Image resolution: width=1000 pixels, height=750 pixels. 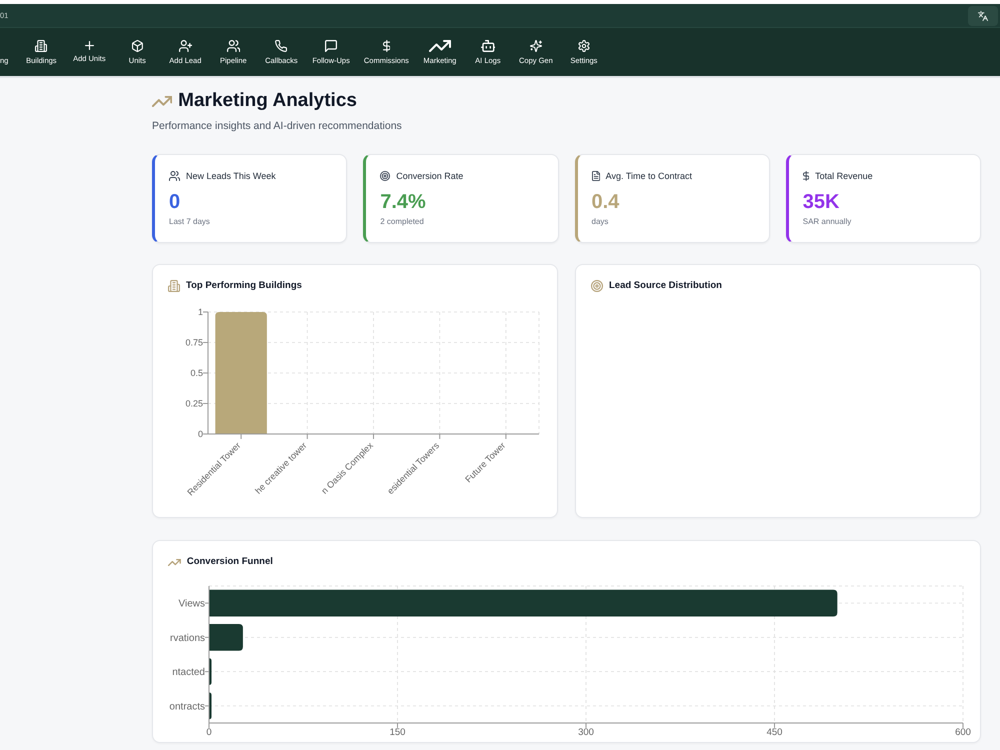 What do you see at coordinates (191, 604) in the screenshot?
I see `category-label: Views` at bounding box center [191, 604].